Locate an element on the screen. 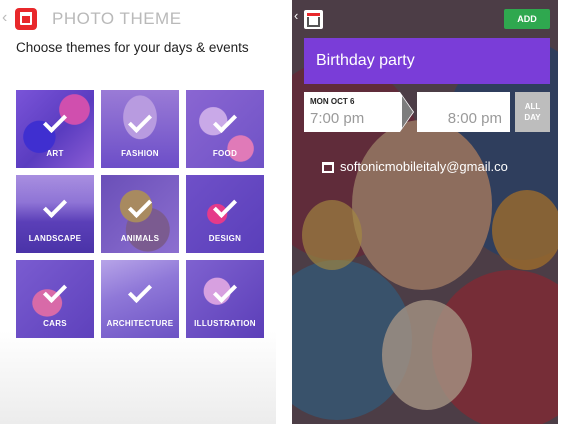 The width and height of the screenshot is (568, 424). start-time: 7:00 pm is located at coordinates (337, 118).